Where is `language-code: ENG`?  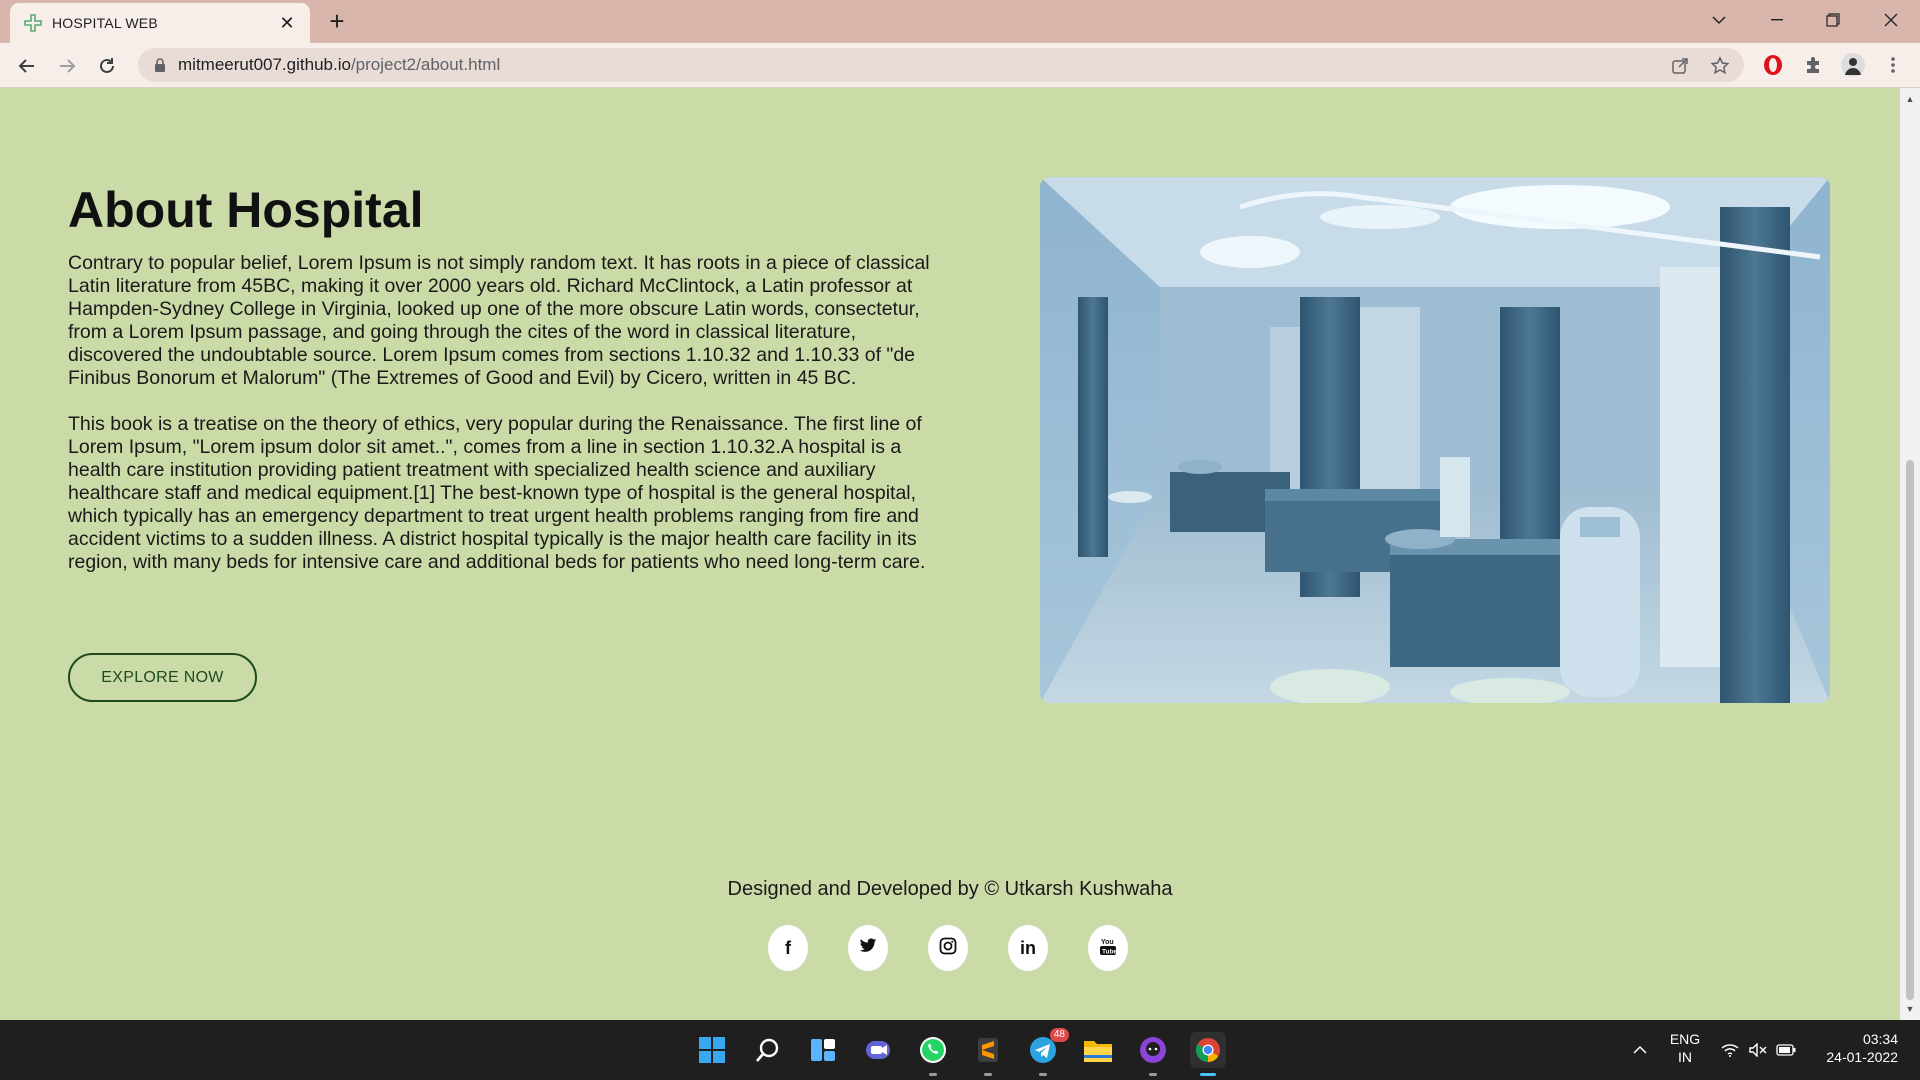 language-code: ENG is located at coordinates (1685, 1039).